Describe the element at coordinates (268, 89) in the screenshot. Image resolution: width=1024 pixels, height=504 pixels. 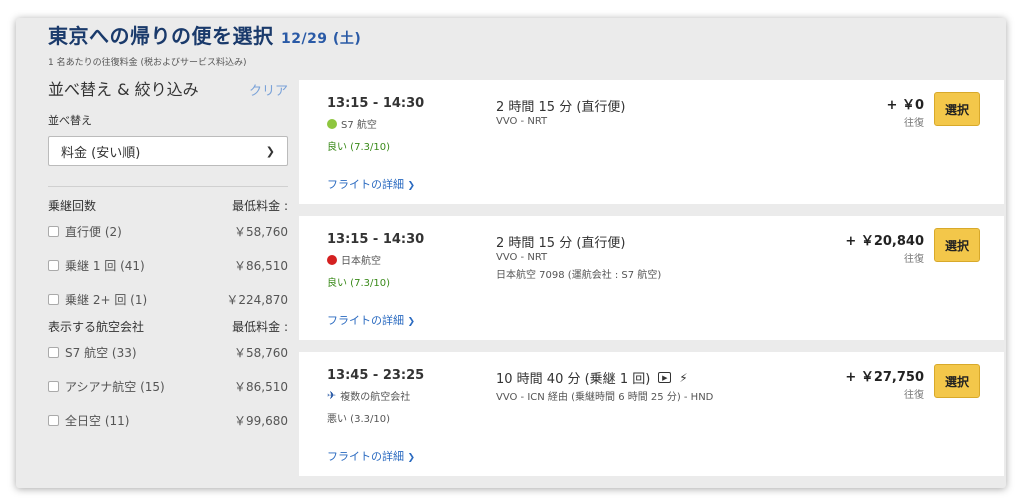
I see `clear-filters-link: クリア` at that location.